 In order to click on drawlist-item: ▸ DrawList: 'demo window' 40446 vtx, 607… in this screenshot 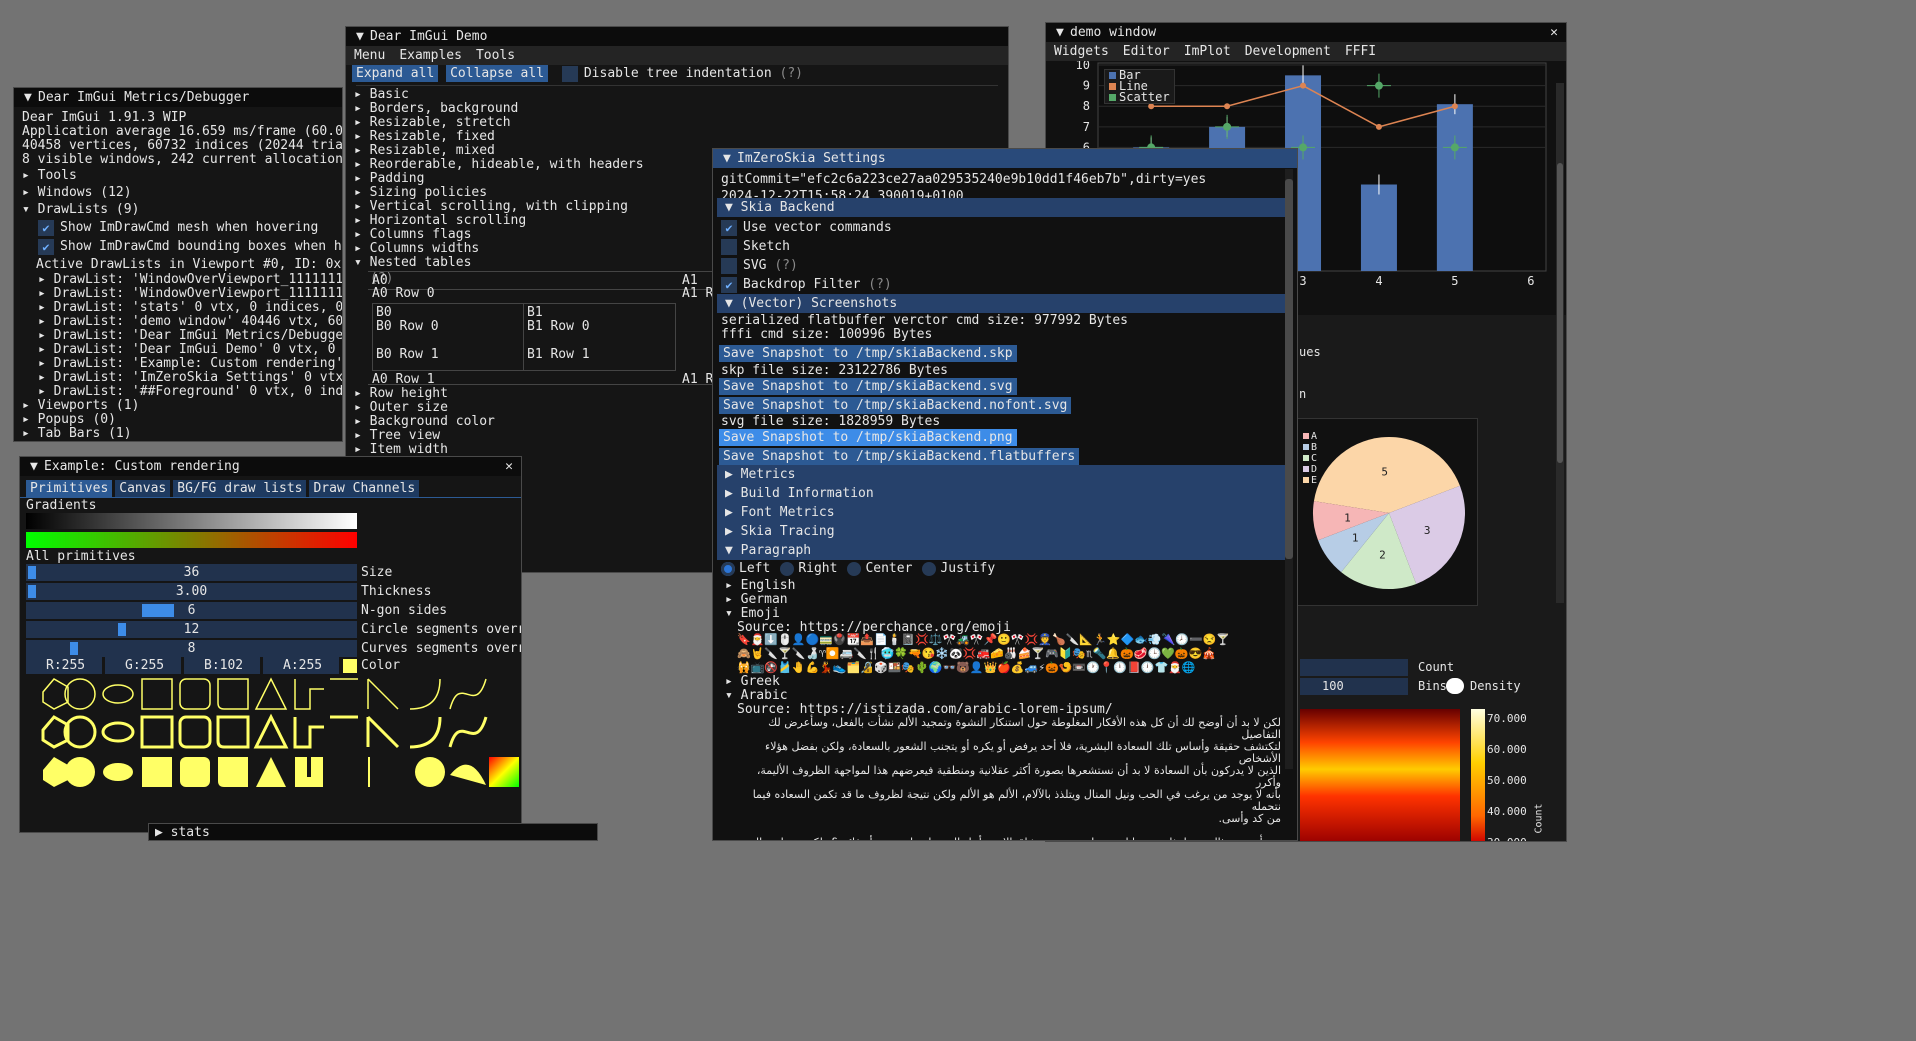, I will do `click(178, 322)`.